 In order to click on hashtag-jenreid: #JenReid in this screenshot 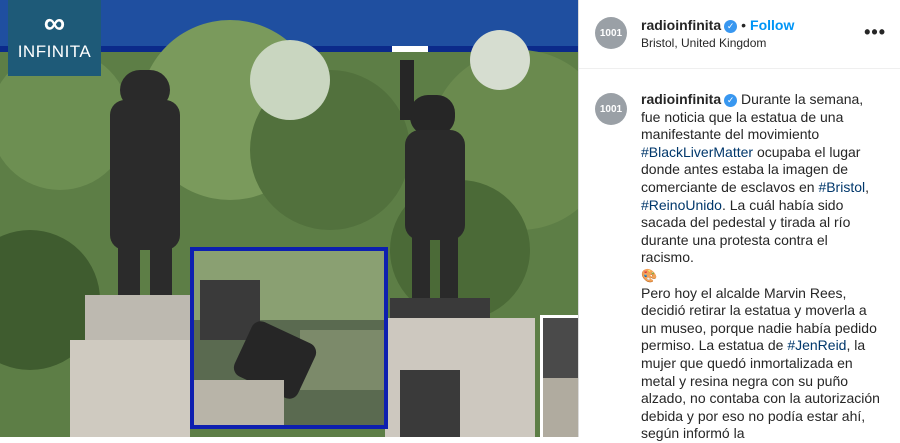, I will do `click(816, 345)`.